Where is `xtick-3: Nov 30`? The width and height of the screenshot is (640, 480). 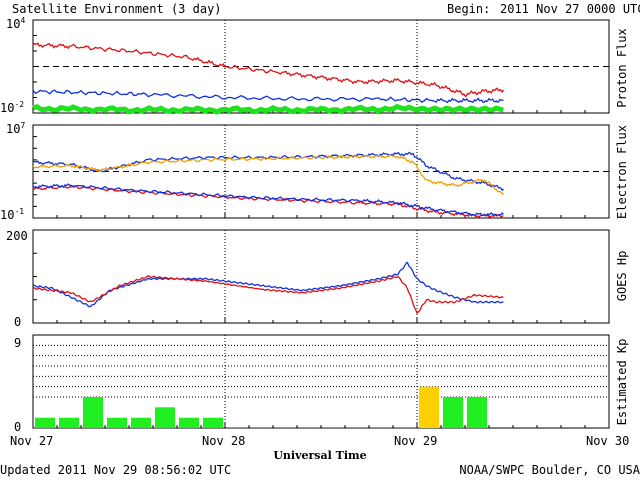
xtick-3: Nov 30 is located at coordinates (607, 441).